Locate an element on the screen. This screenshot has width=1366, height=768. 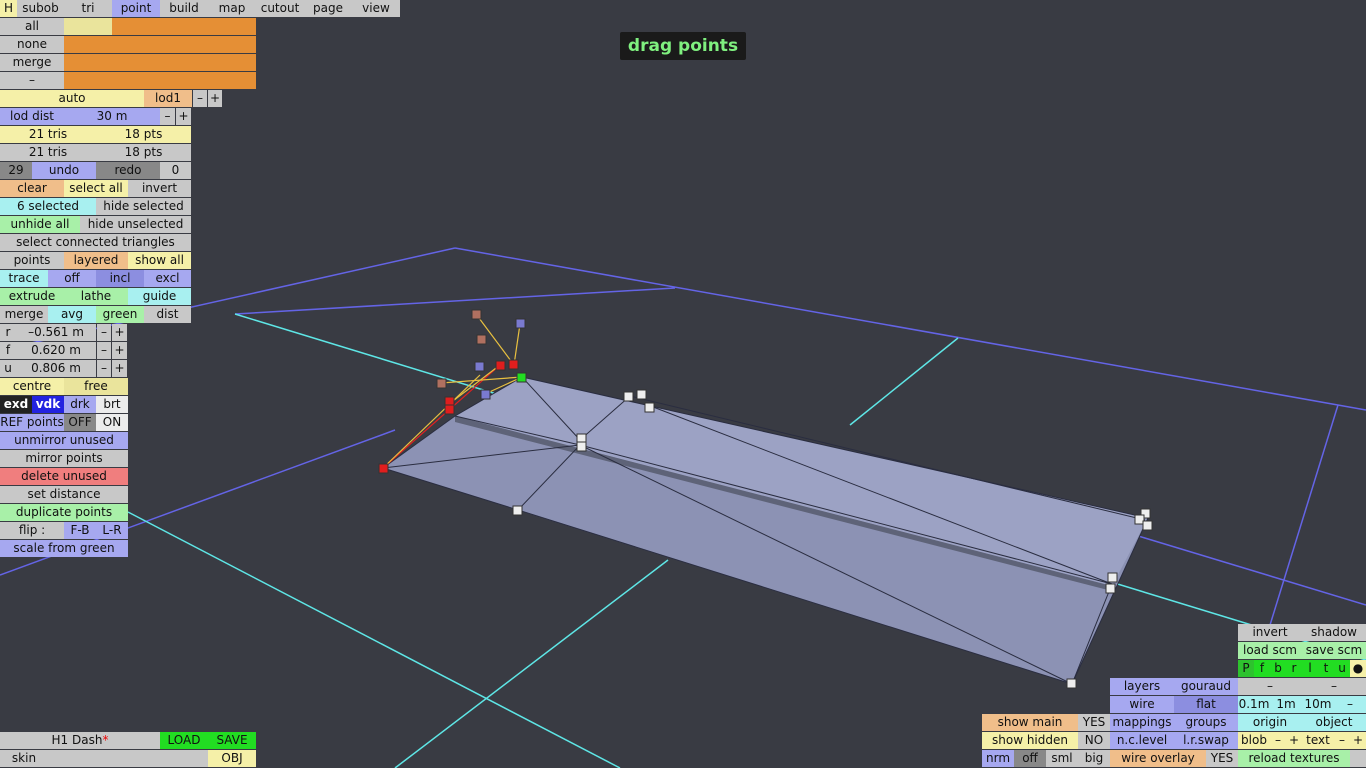
trace-off-button: off is located at coordinates (72, 278).